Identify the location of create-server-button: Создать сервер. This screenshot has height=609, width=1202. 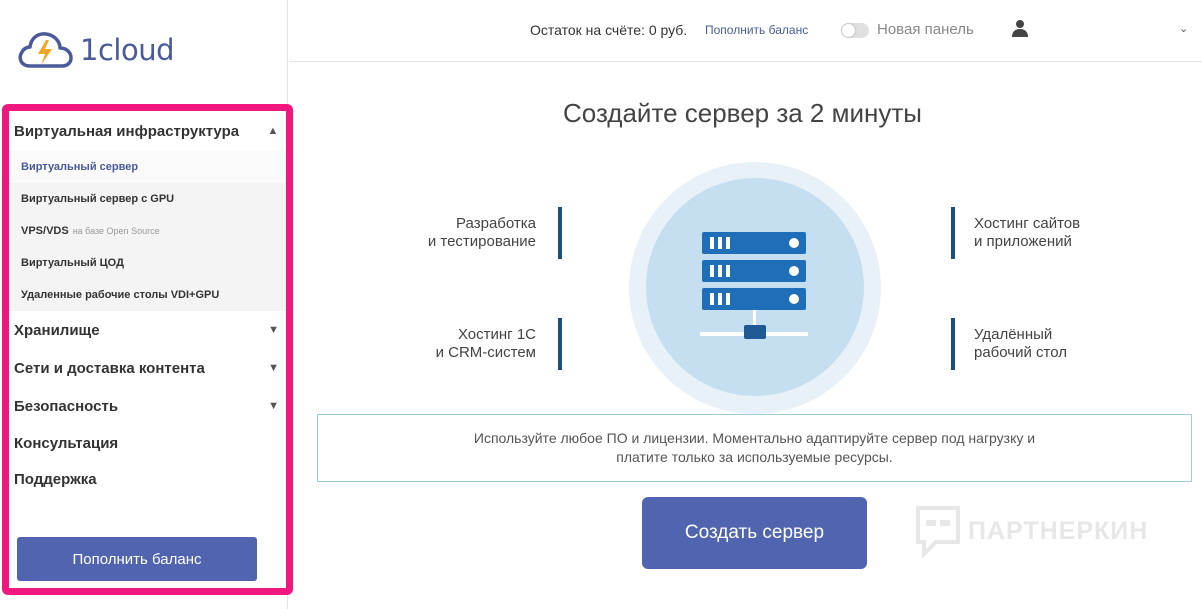
(754, 533).